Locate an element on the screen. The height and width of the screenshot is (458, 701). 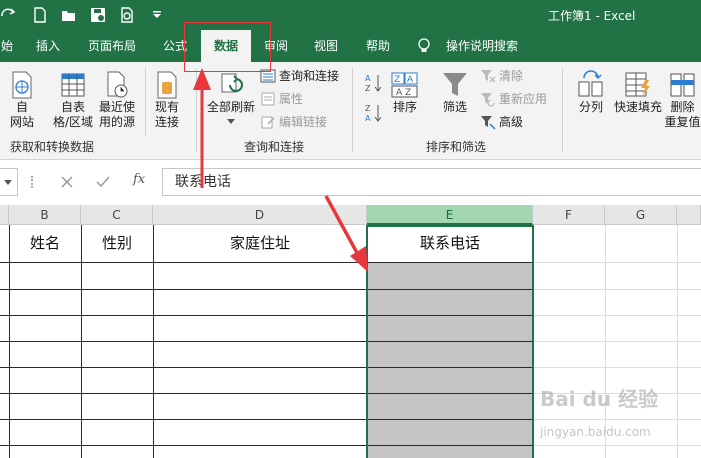
column-header-g: G is located at coordinates (641, 215).